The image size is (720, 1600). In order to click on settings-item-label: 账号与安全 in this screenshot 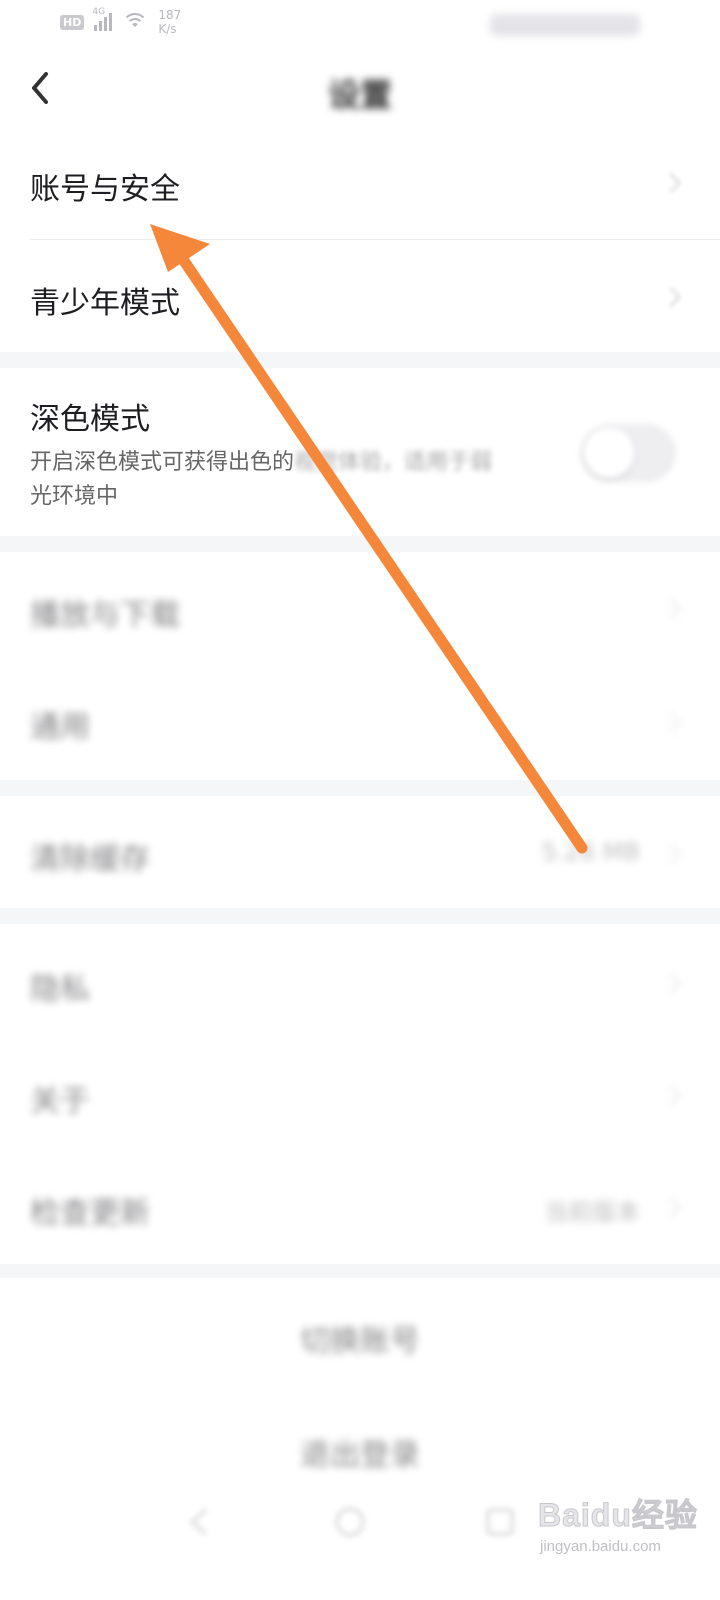, I will do `click(105, 189)`.